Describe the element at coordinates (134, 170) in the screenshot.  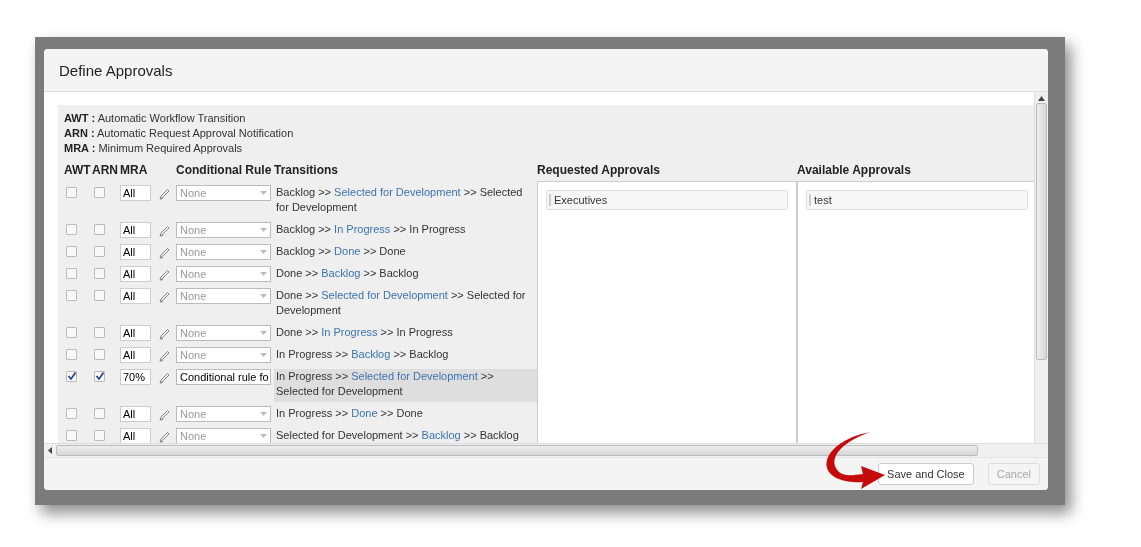
I see `column-header: MRA` at that location.